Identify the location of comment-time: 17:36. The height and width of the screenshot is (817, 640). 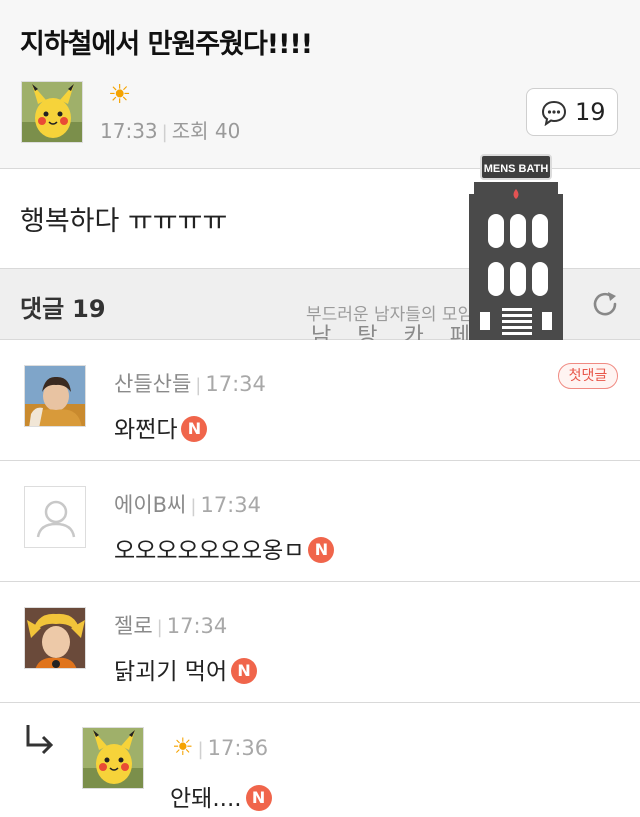
(238, 748).